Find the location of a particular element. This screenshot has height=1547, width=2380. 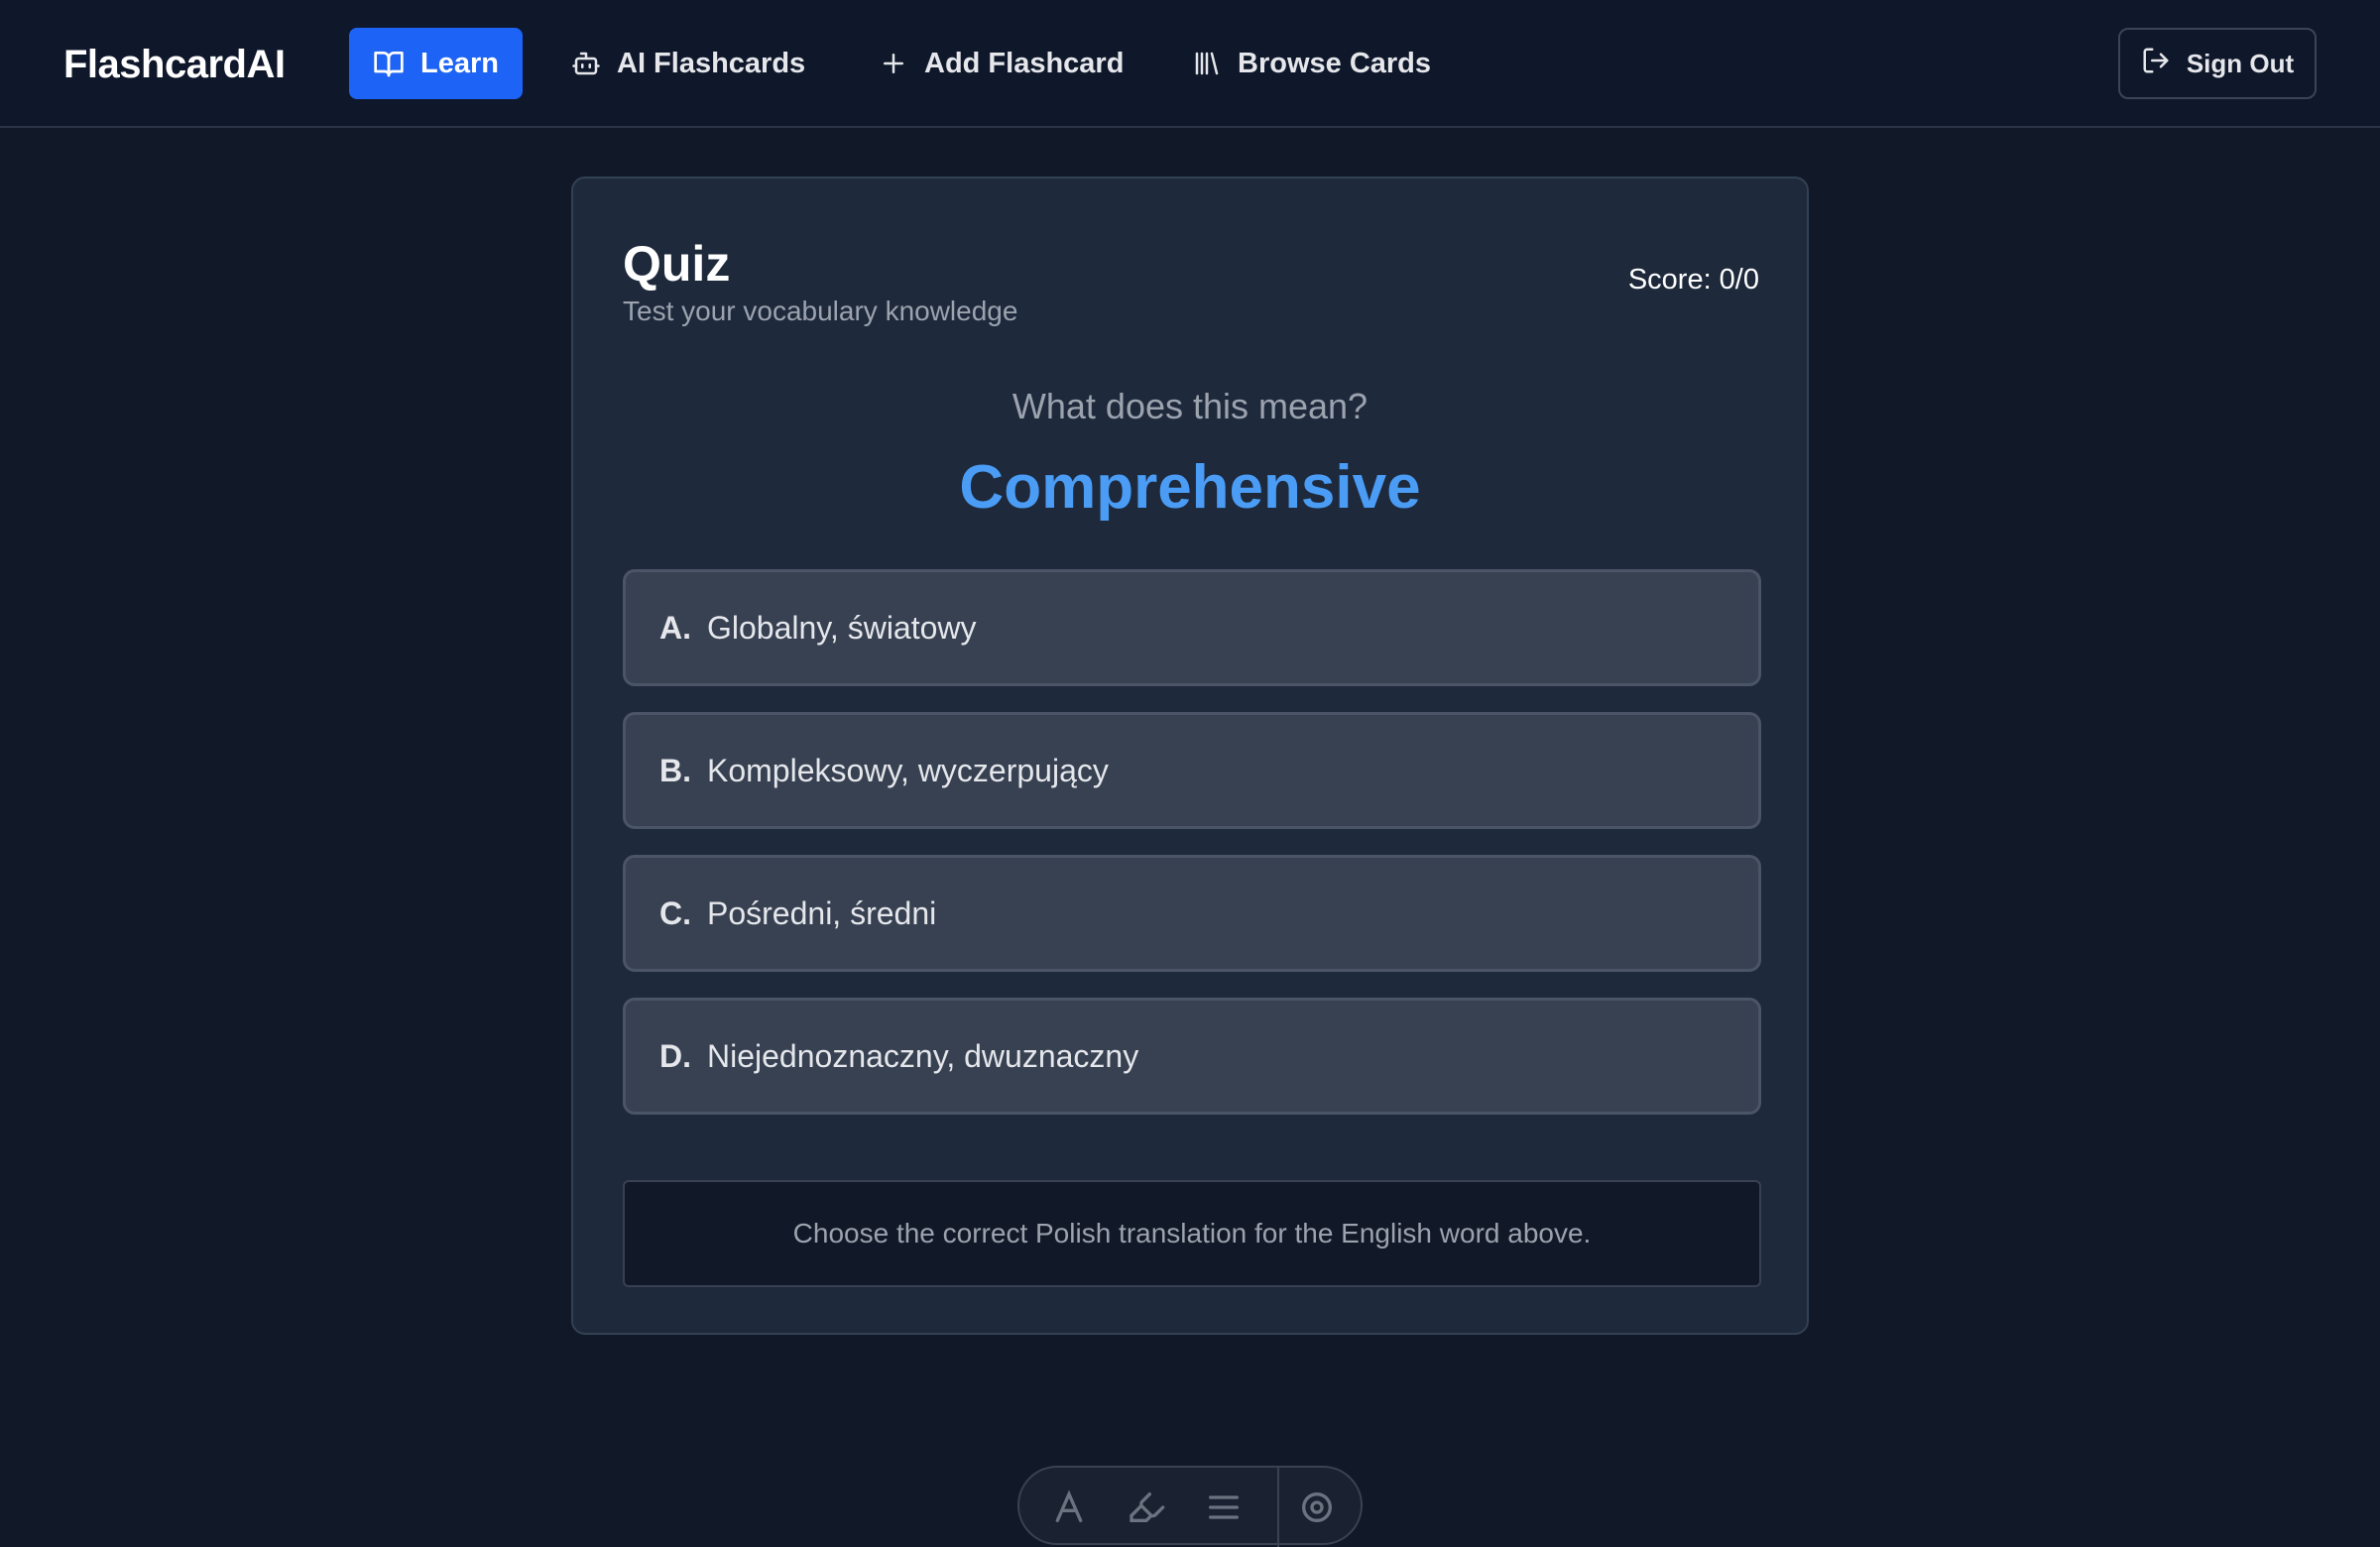

settings-icon is located at coordinates (1317, 1510).